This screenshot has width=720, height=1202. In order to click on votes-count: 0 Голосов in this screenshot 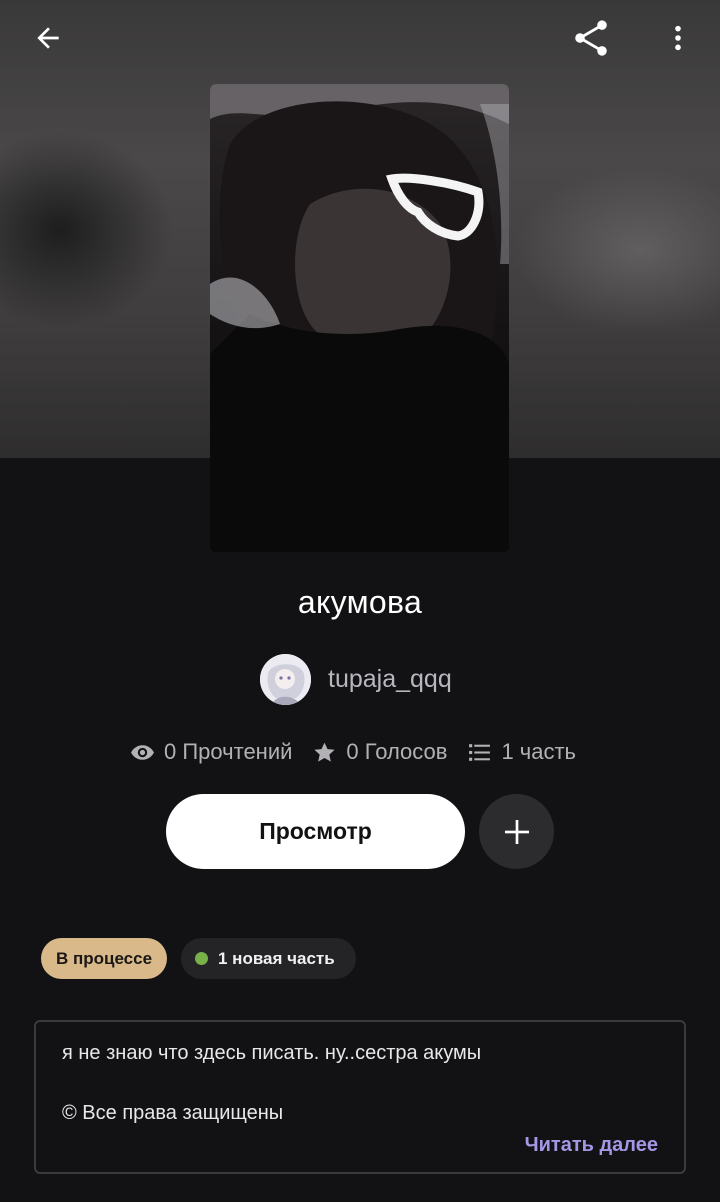, I will do `click(397, 751)`.